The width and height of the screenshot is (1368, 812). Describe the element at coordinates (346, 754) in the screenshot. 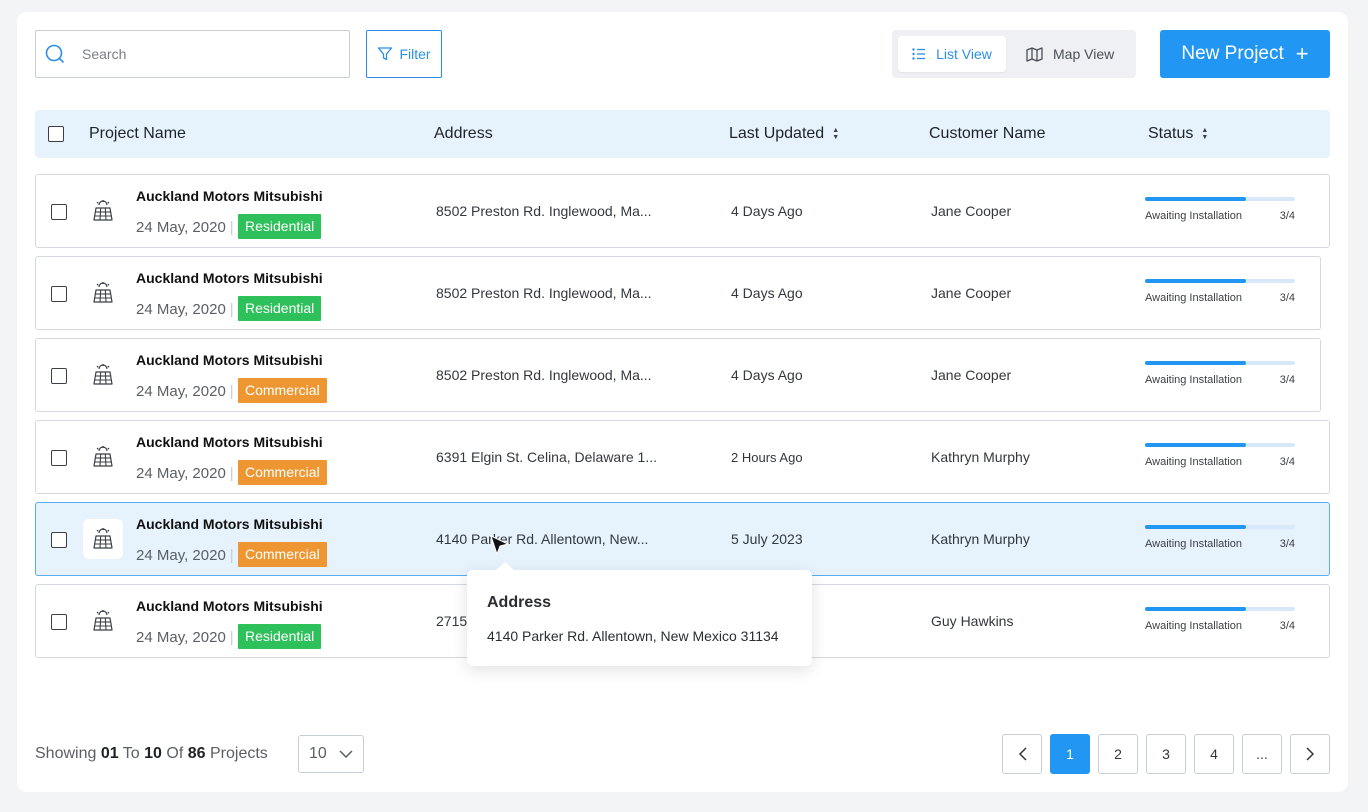

I see `chevron-down-icon` at that location.